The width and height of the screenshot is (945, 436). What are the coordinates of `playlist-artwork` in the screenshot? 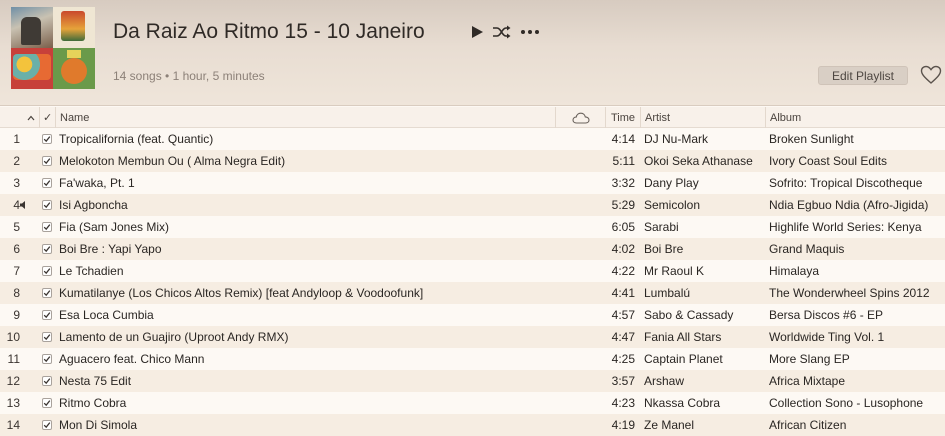 It's located at (53, 48).